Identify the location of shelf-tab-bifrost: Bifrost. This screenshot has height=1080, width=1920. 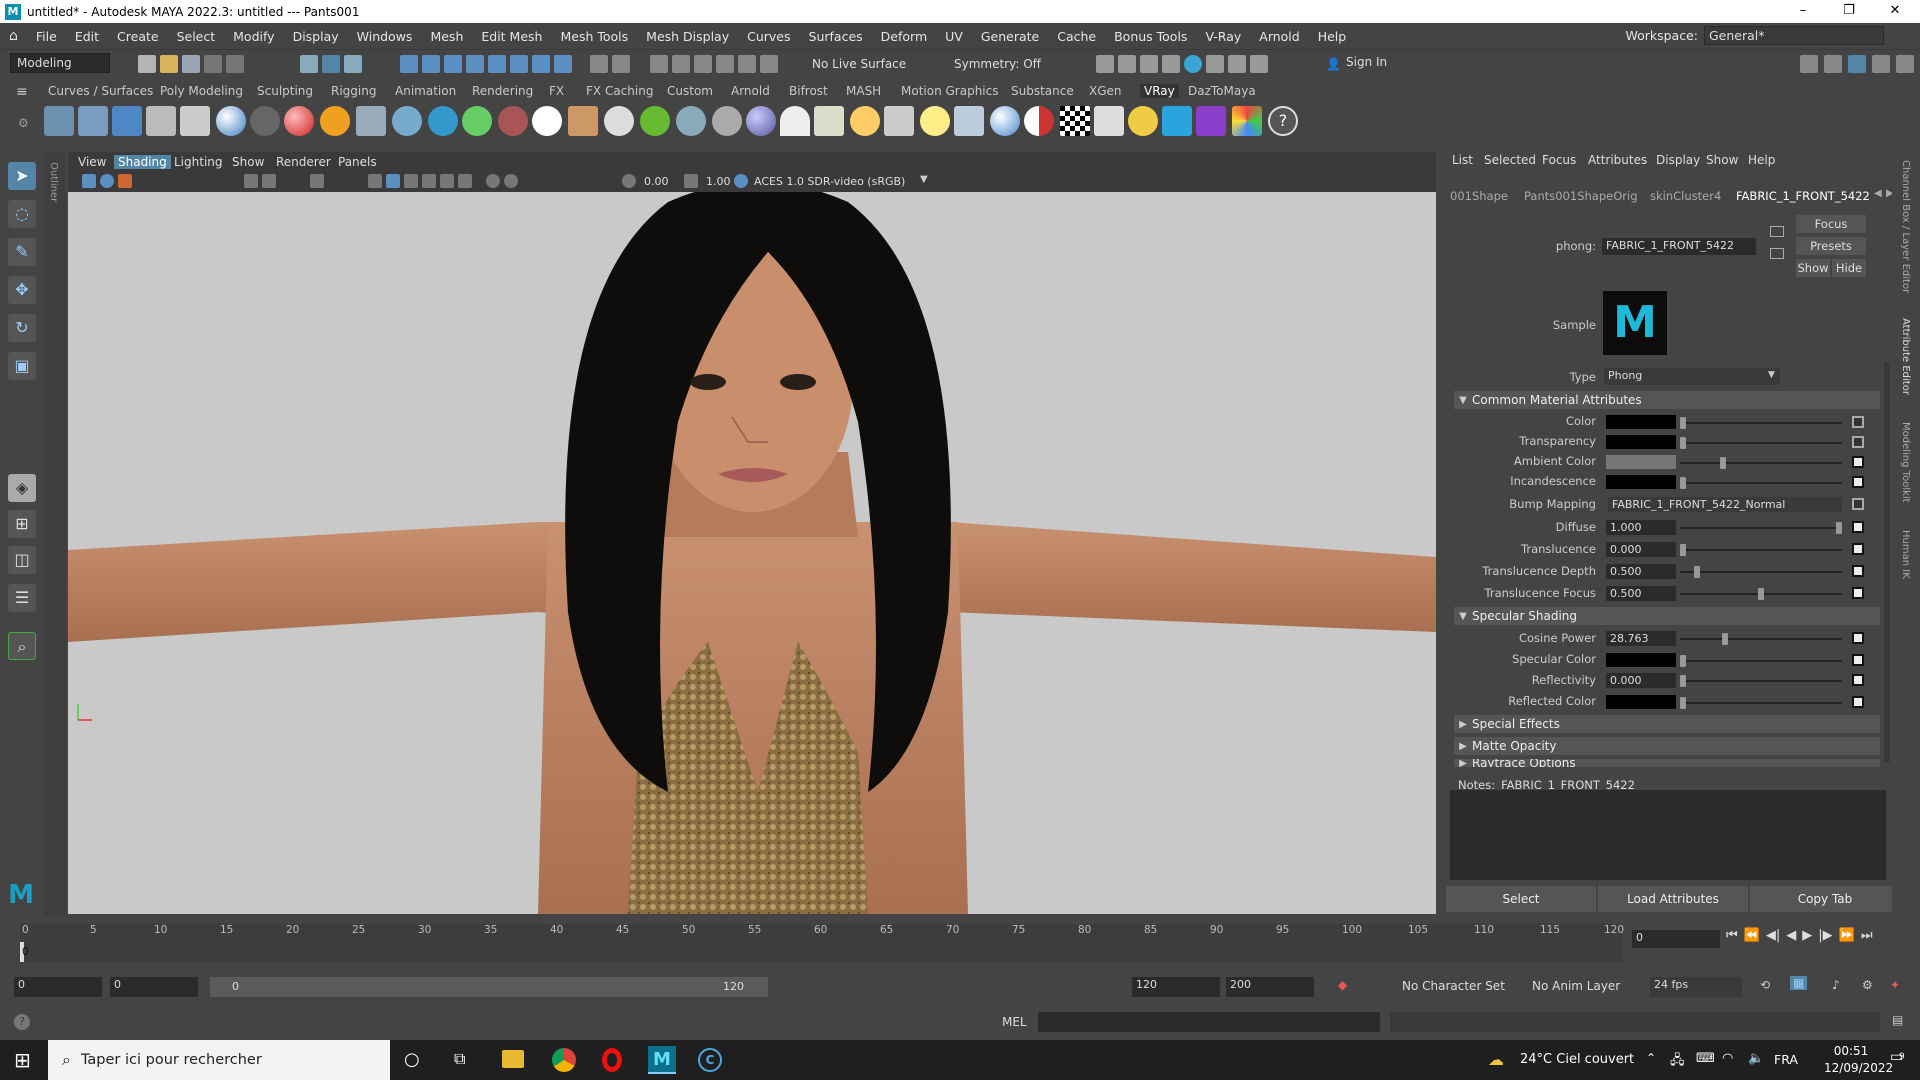
(808, 91).